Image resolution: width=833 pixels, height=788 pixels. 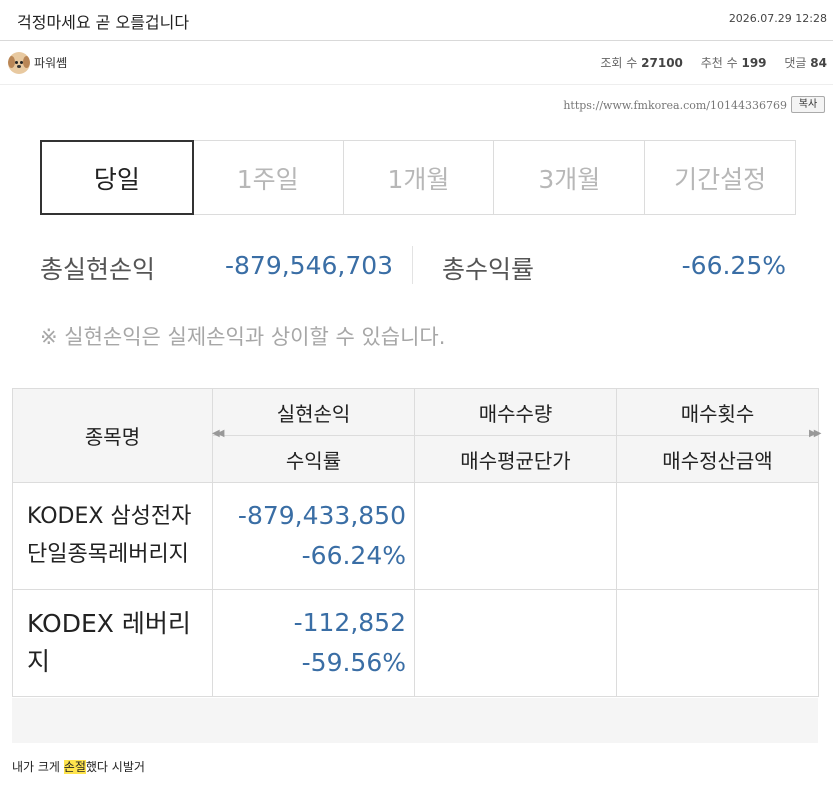 What do you see at coordinates (39, 661) in the screenshot?
I see `stock-name-line: 지` at bounding box center [39, 661].